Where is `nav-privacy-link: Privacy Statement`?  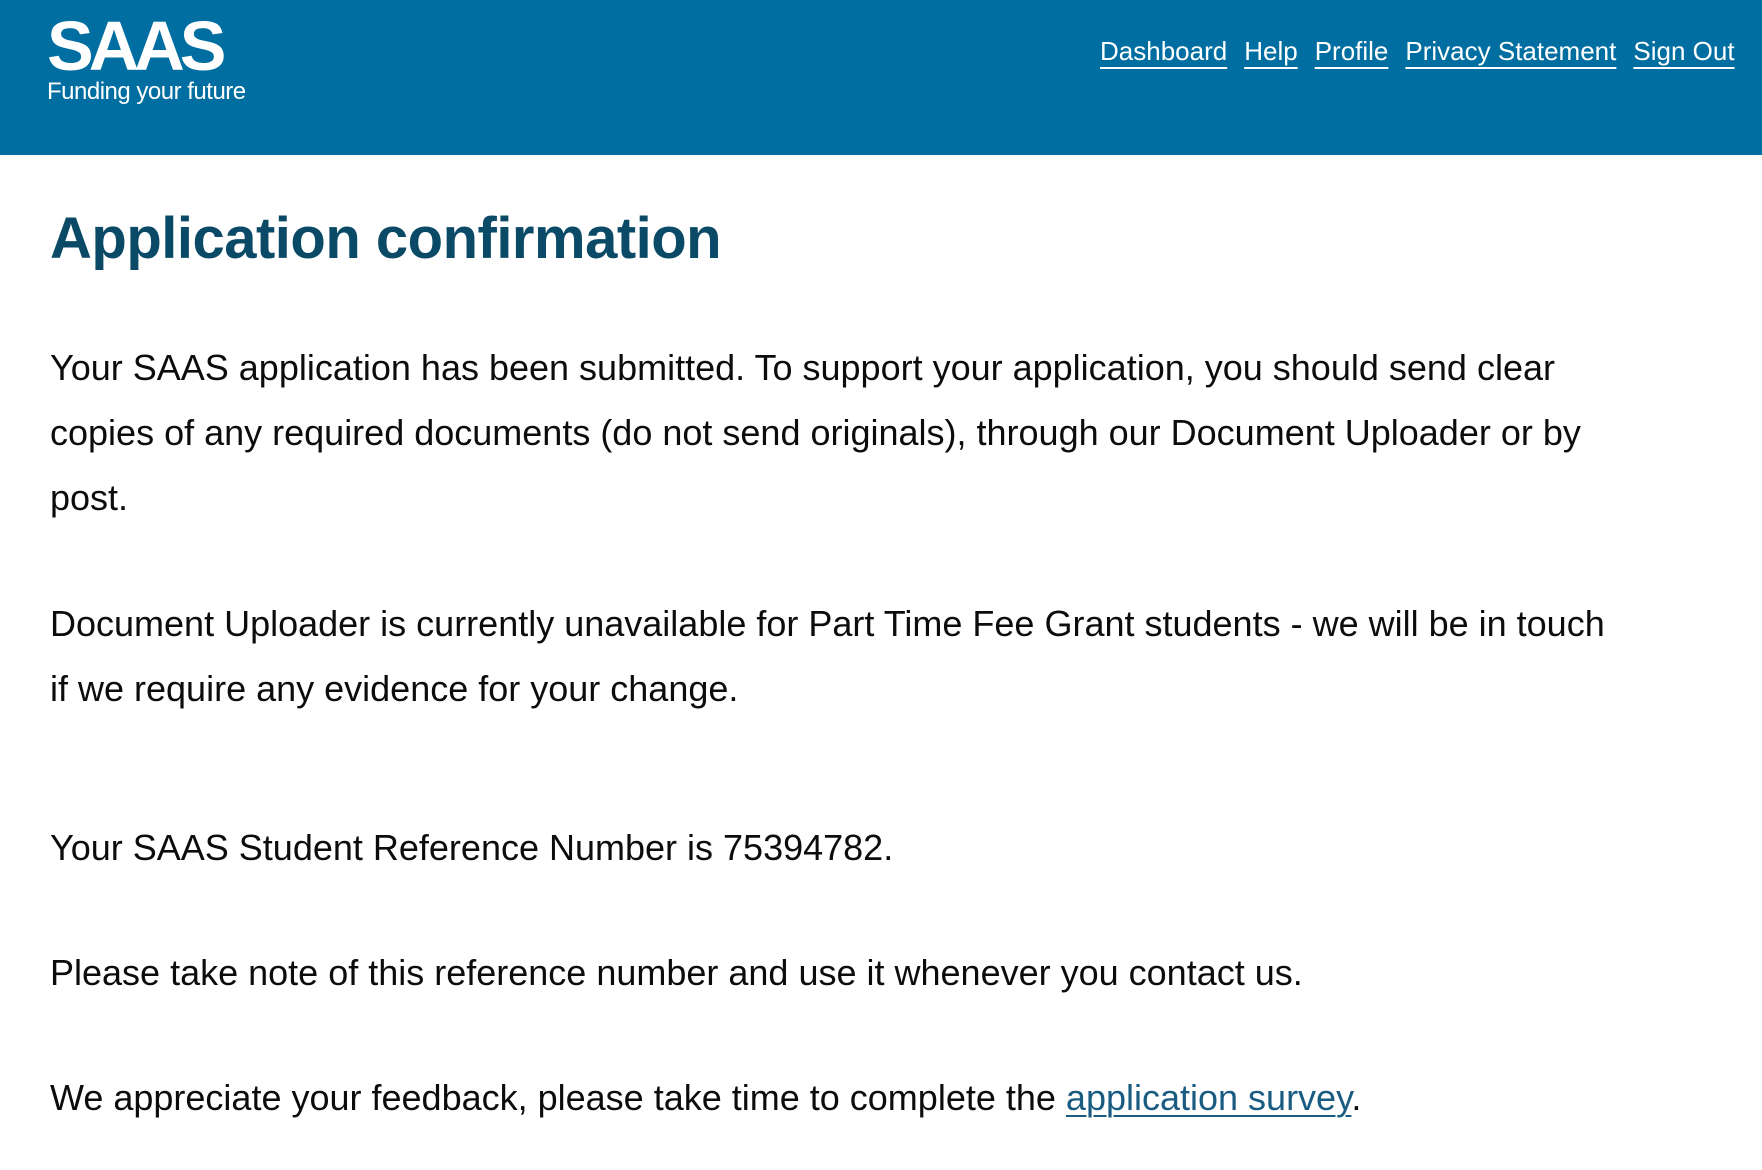 nav-privacy-link: Privacy Statement is located at coordinates (1510, 51).